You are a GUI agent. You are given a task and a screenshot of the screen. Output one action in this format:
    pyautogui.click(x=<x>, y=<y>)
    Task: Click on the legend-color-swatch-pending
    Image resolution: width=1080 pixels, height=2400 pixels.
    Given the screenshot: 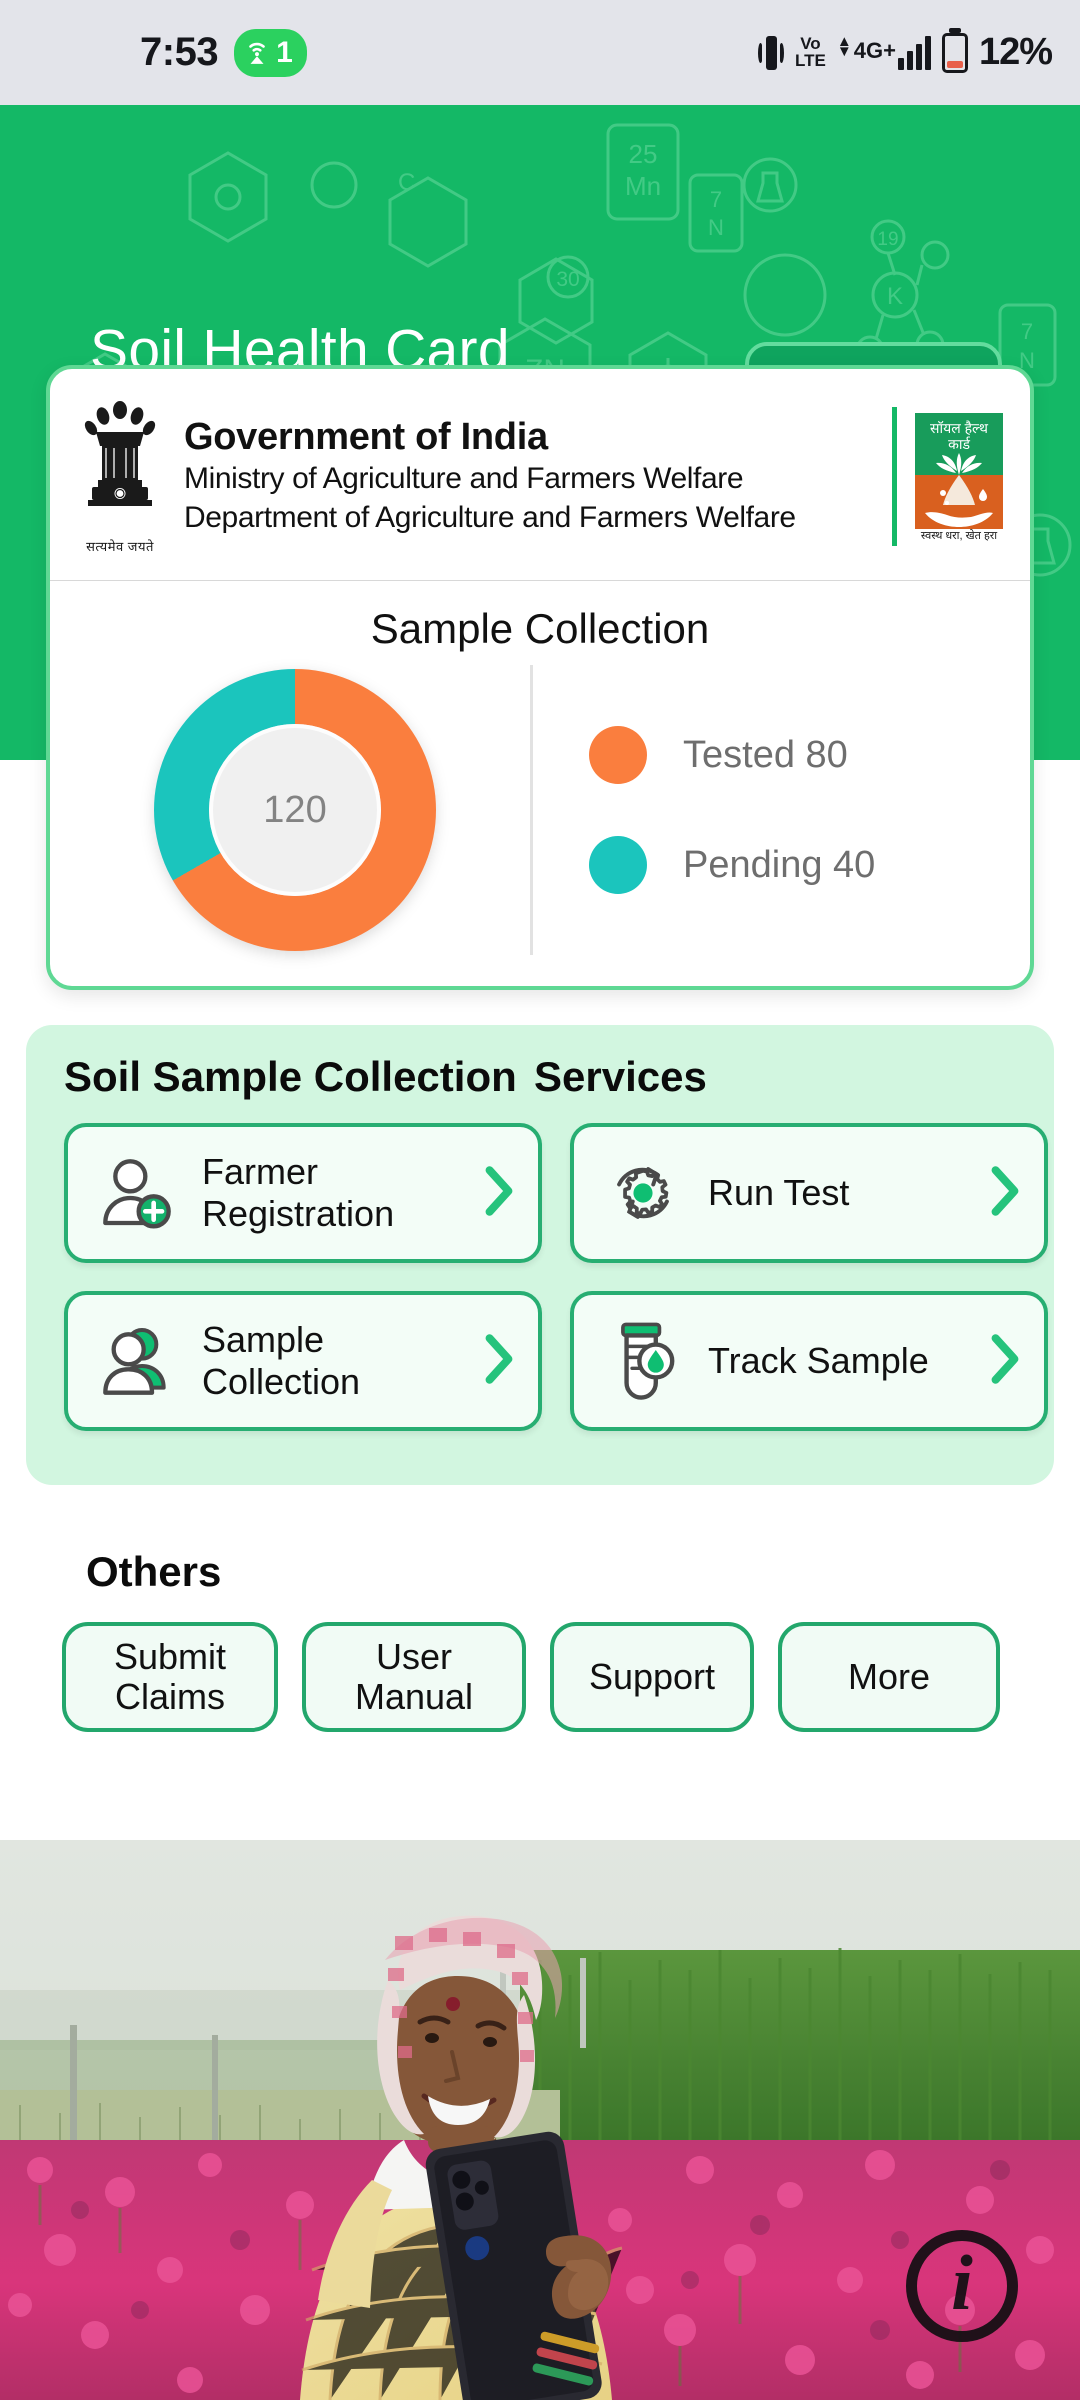 What is the action you would take?
    pyautogui.click(x=618, y=865)
    